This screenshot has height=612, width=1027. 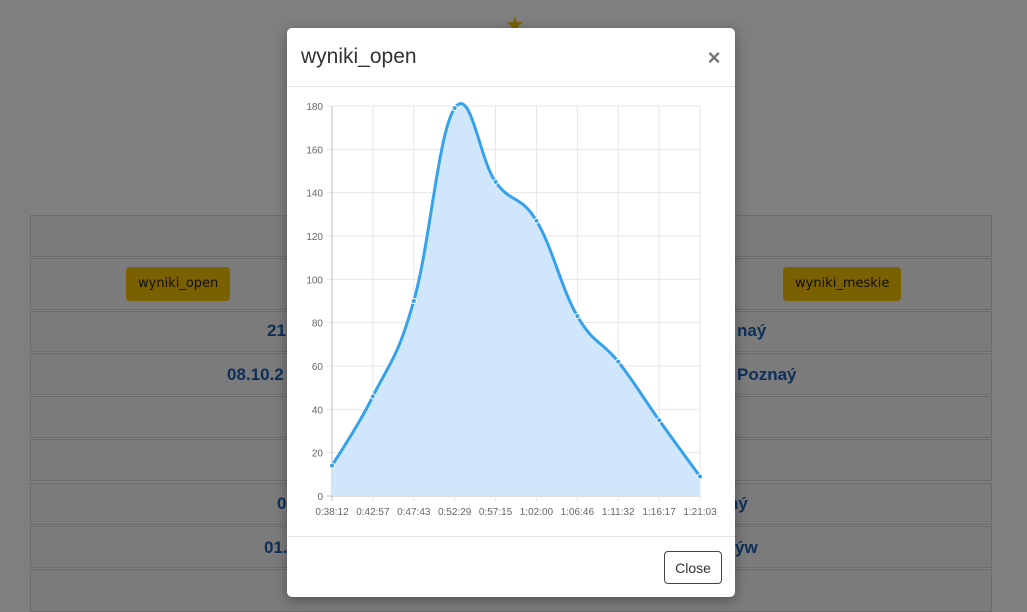 I want to click on x-tick-label: 1:06:46, so click(x=578, y=512).